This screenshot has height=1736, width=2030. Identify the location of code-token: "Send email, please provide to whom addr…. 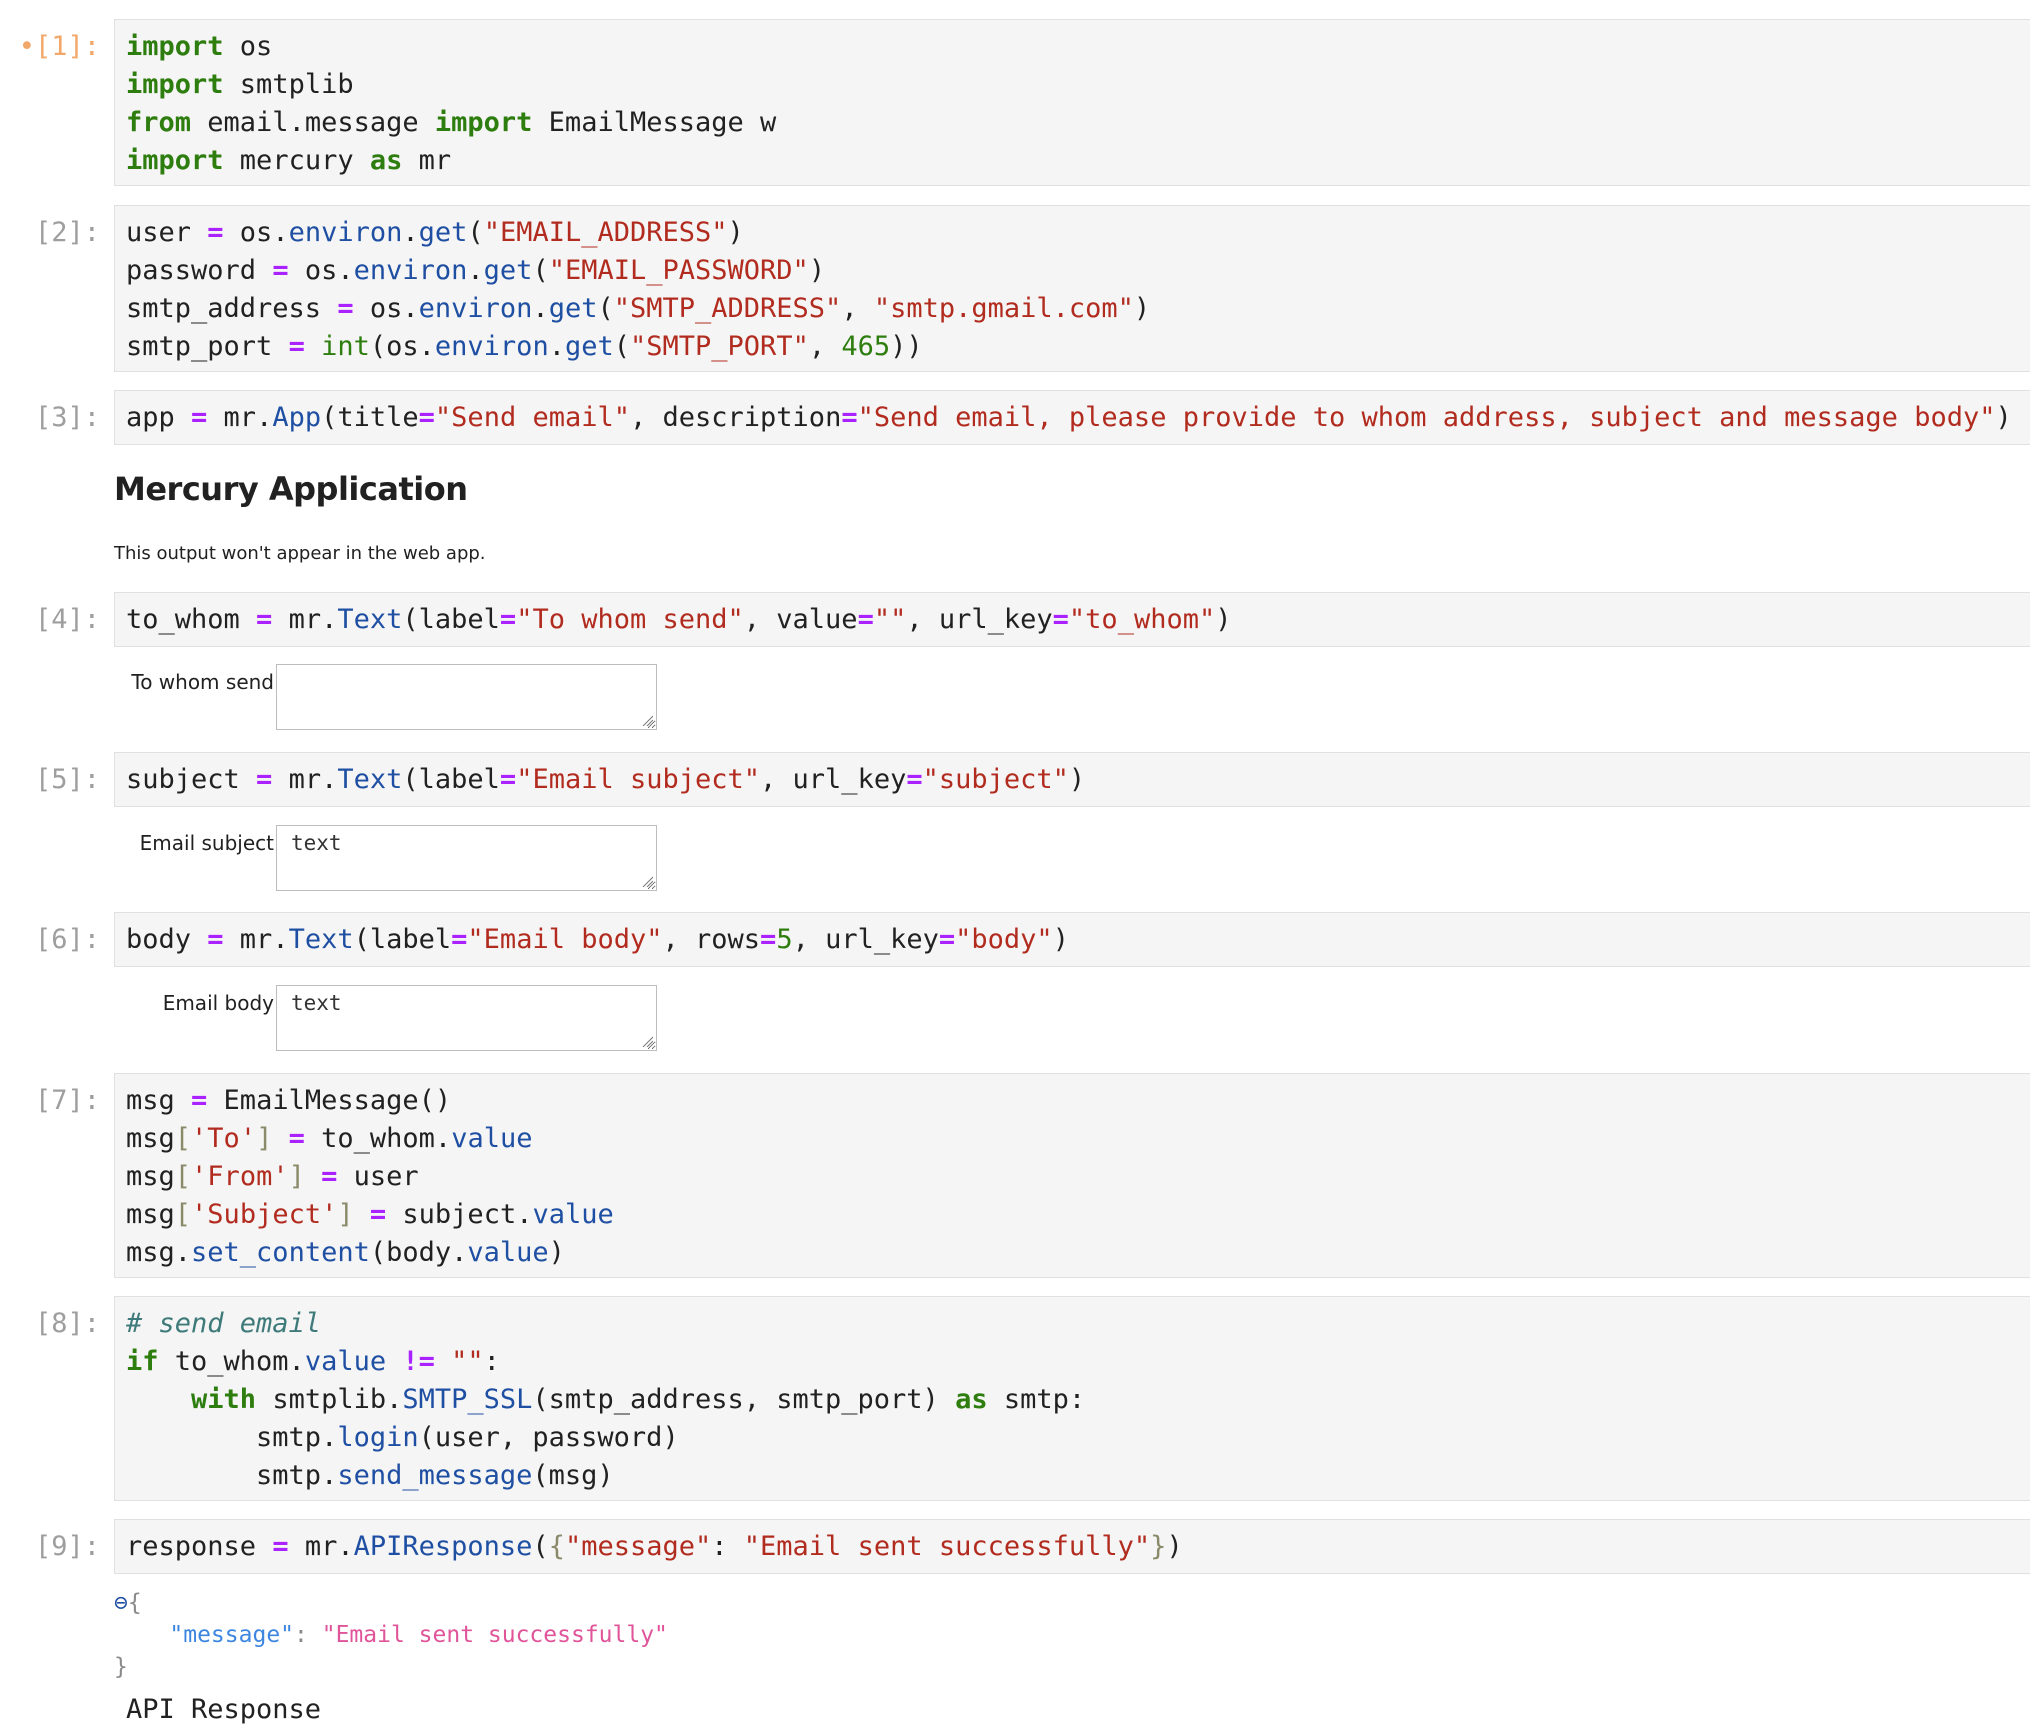
(1426, 417).